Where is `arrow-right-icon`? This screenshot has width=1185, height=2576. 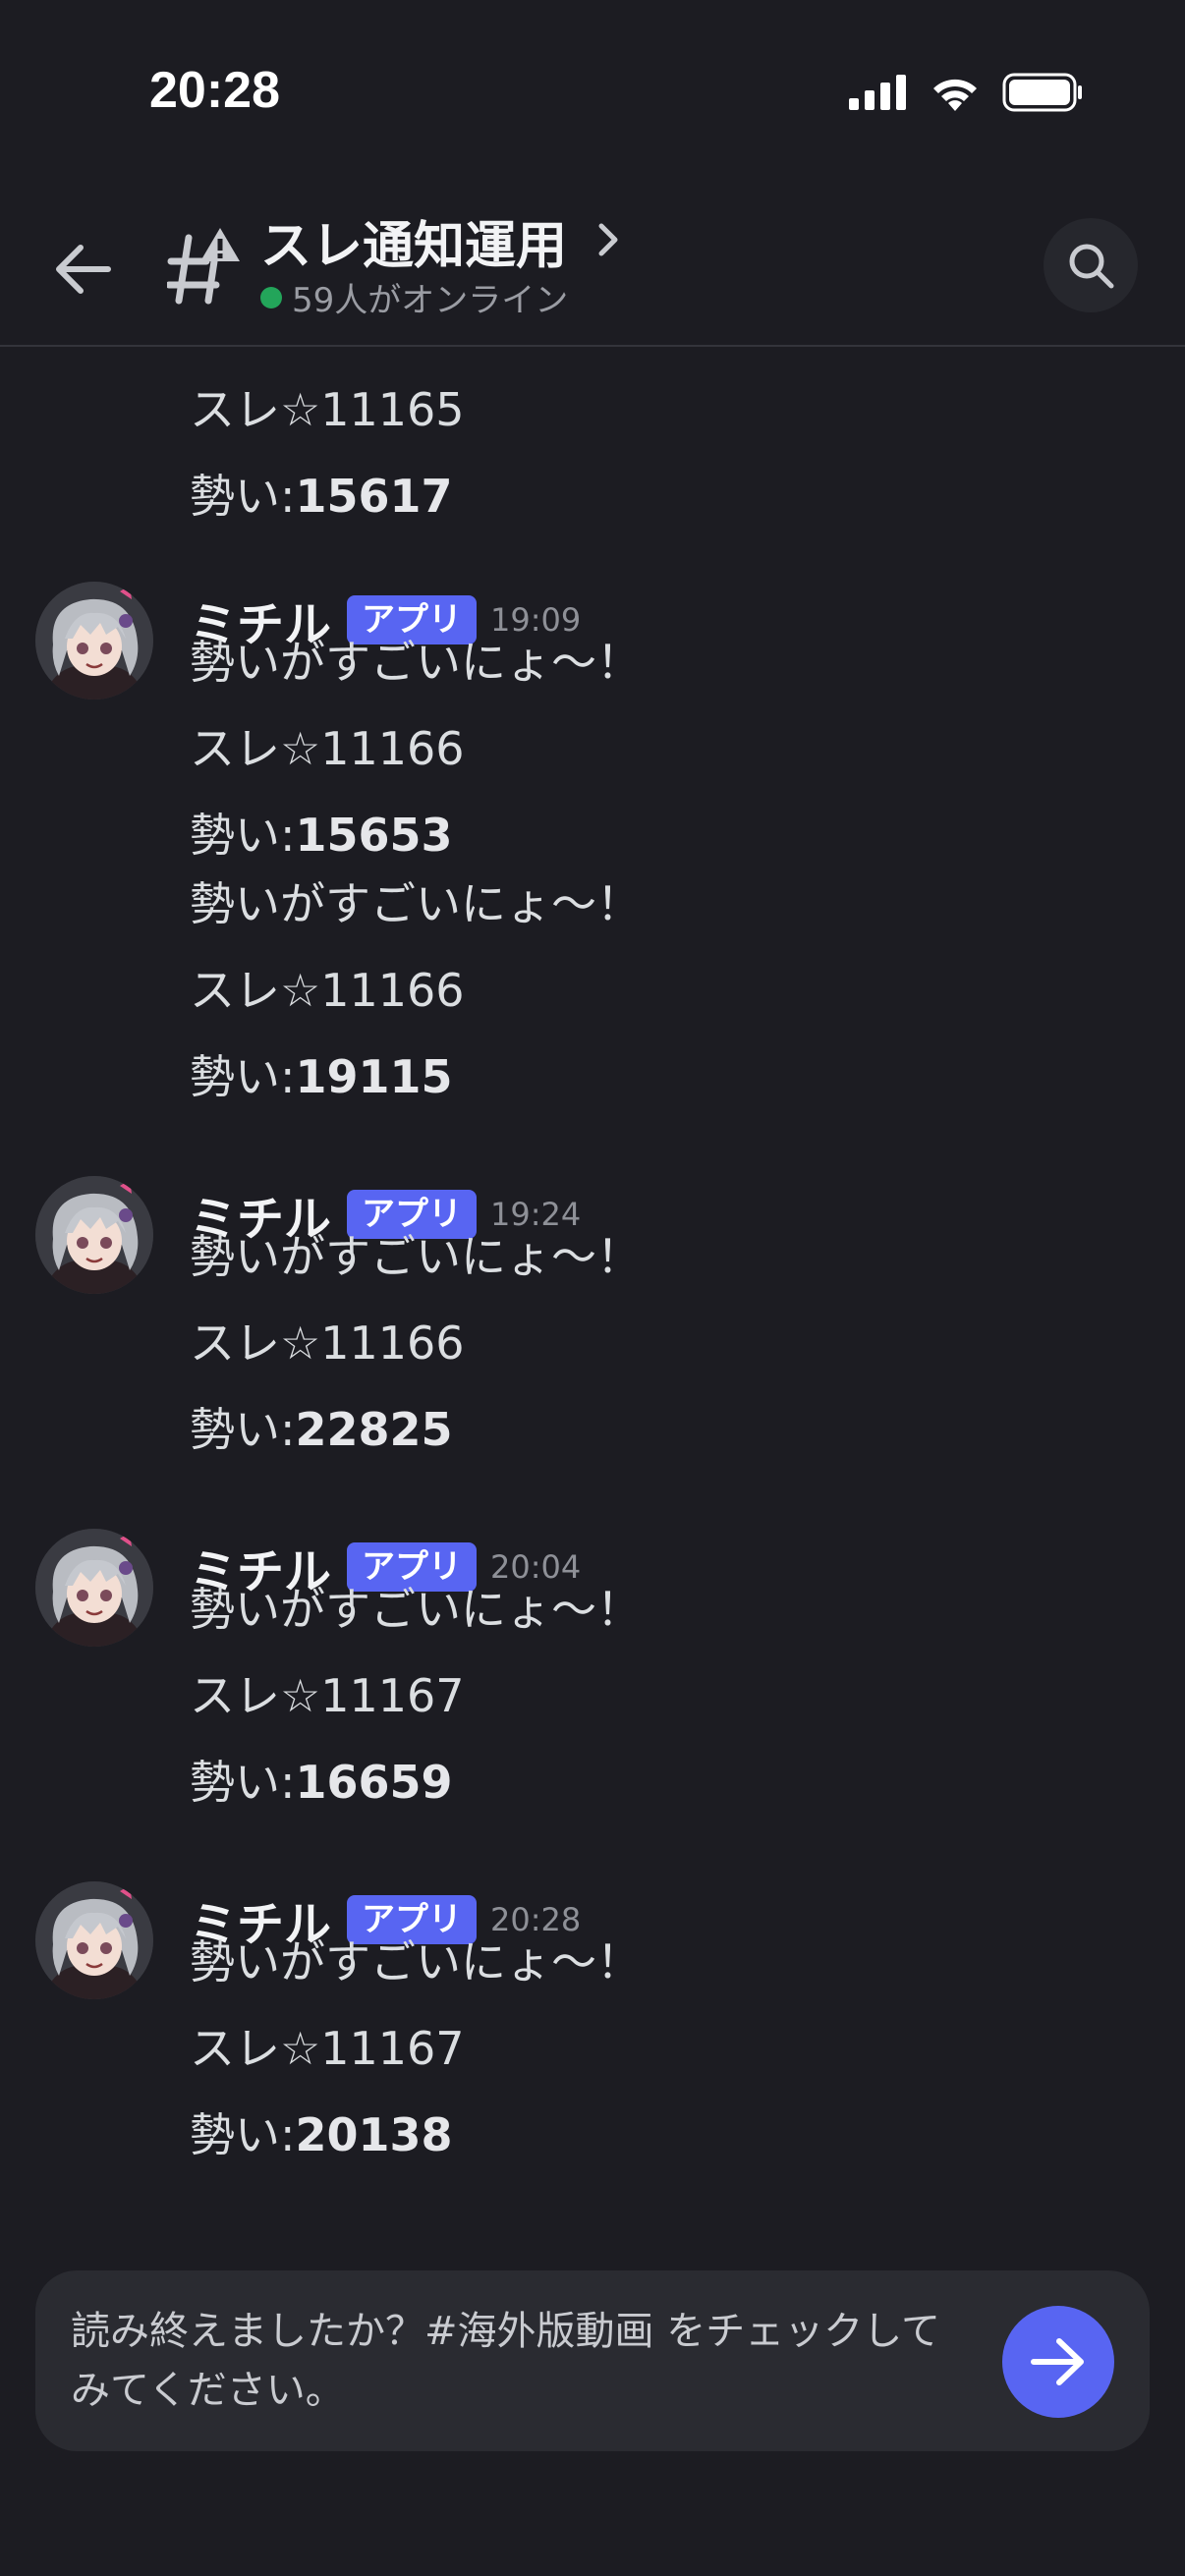 arrow-right-icon is located at coordinates (1057, 2361).